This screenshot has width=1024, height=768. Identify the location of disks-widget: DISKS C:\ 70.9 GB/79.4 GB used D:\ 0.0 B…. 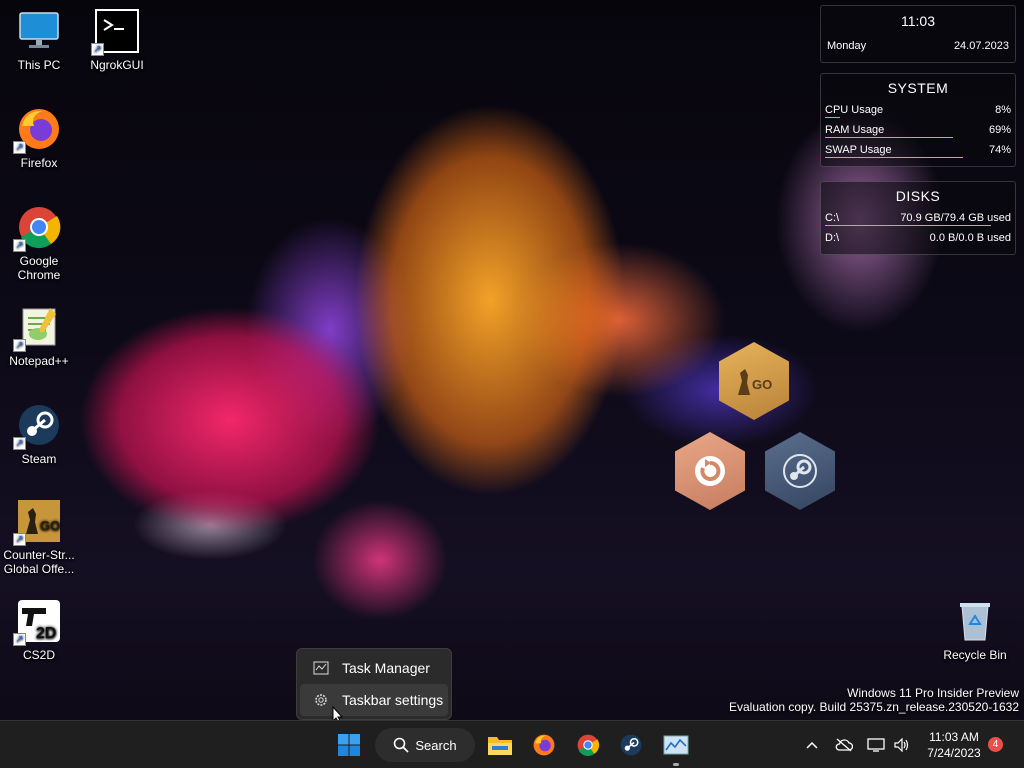
(918, 218).